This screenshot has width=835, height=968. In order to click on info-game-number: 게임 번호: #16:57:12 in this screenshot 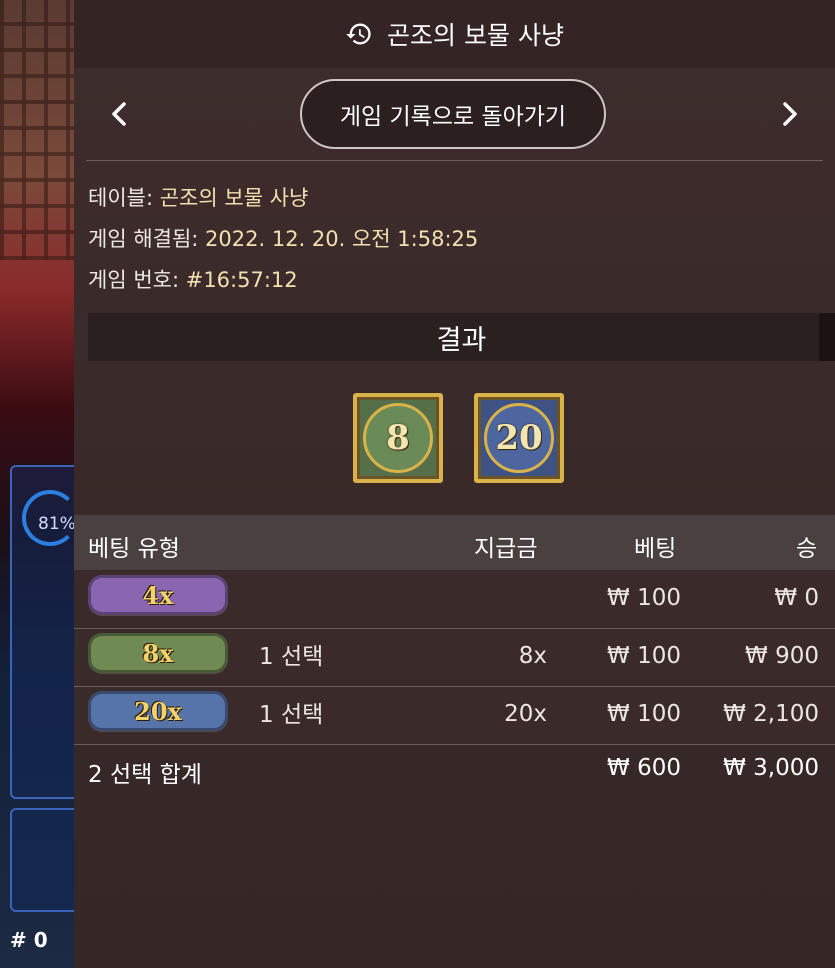, I will do `click(193, 279)`.